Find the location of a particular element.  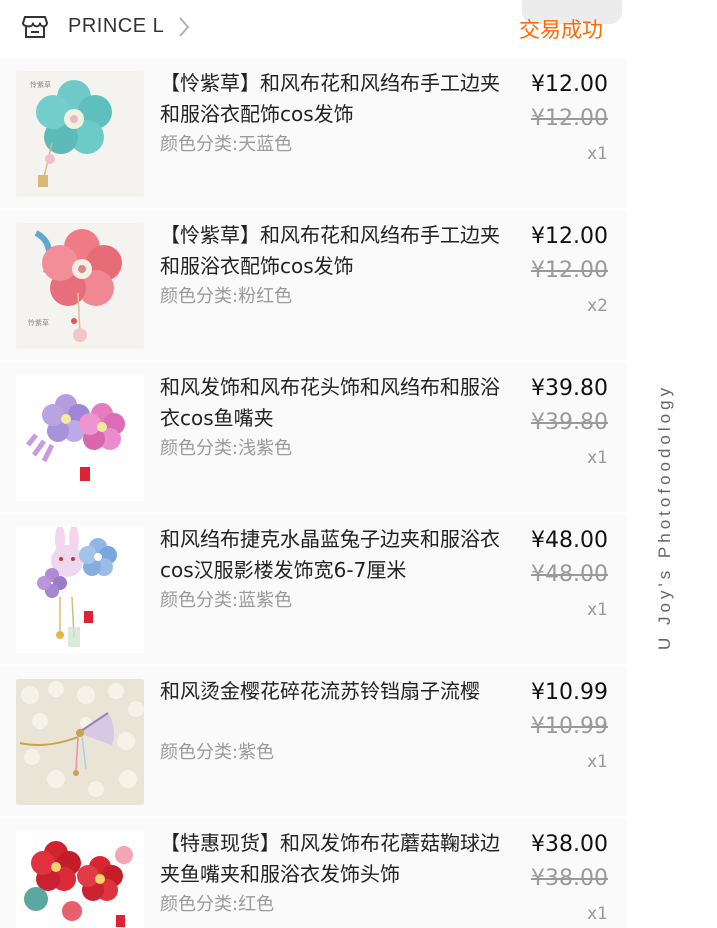

store-icon is located at coordinates (35, 27).